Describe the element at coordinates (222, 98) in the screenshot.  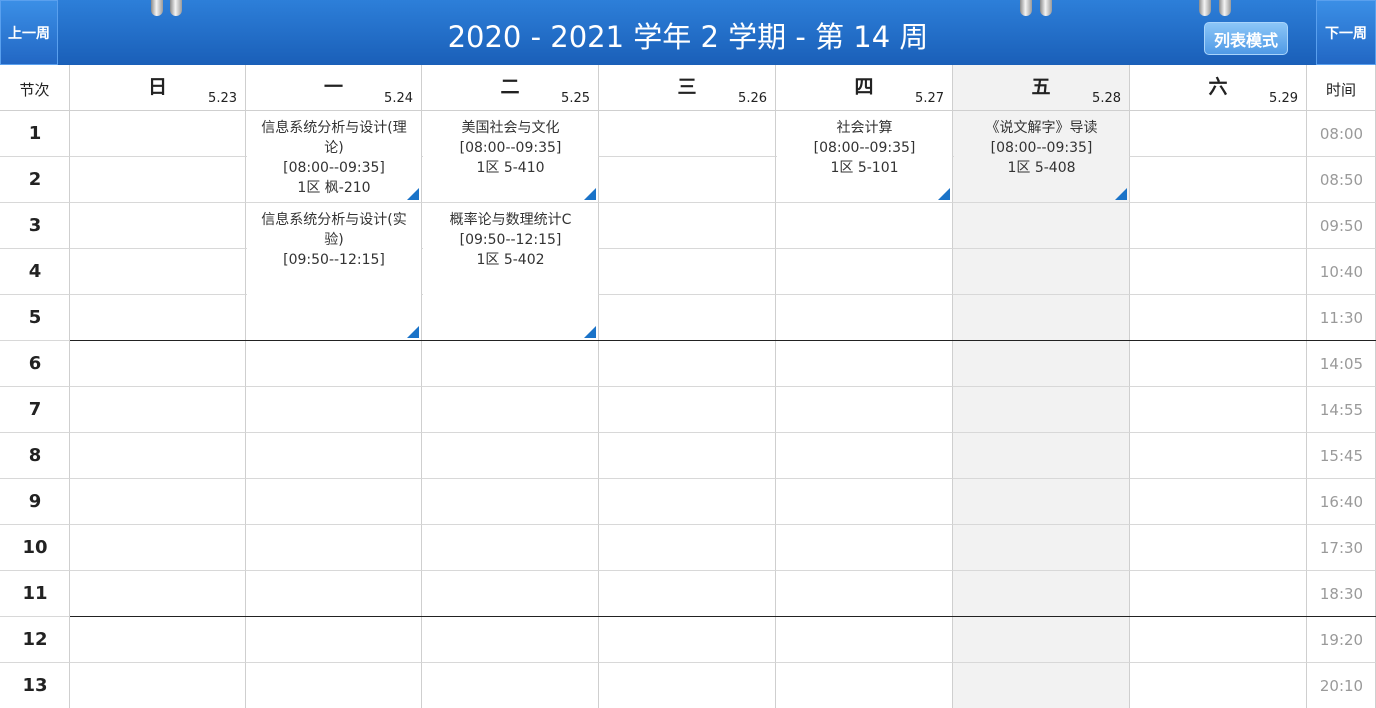
I see `day-date: 5.23` at that location.